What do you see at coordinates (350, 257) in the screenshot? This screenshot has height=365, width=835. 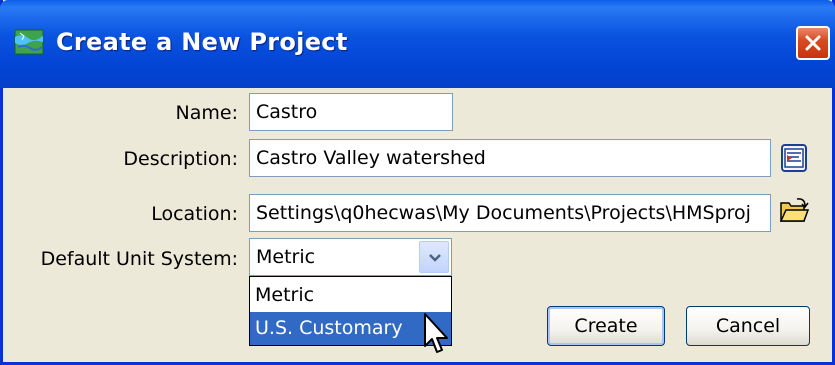 I see `unit-system-select: Metric` at bounding box center [350, 257].